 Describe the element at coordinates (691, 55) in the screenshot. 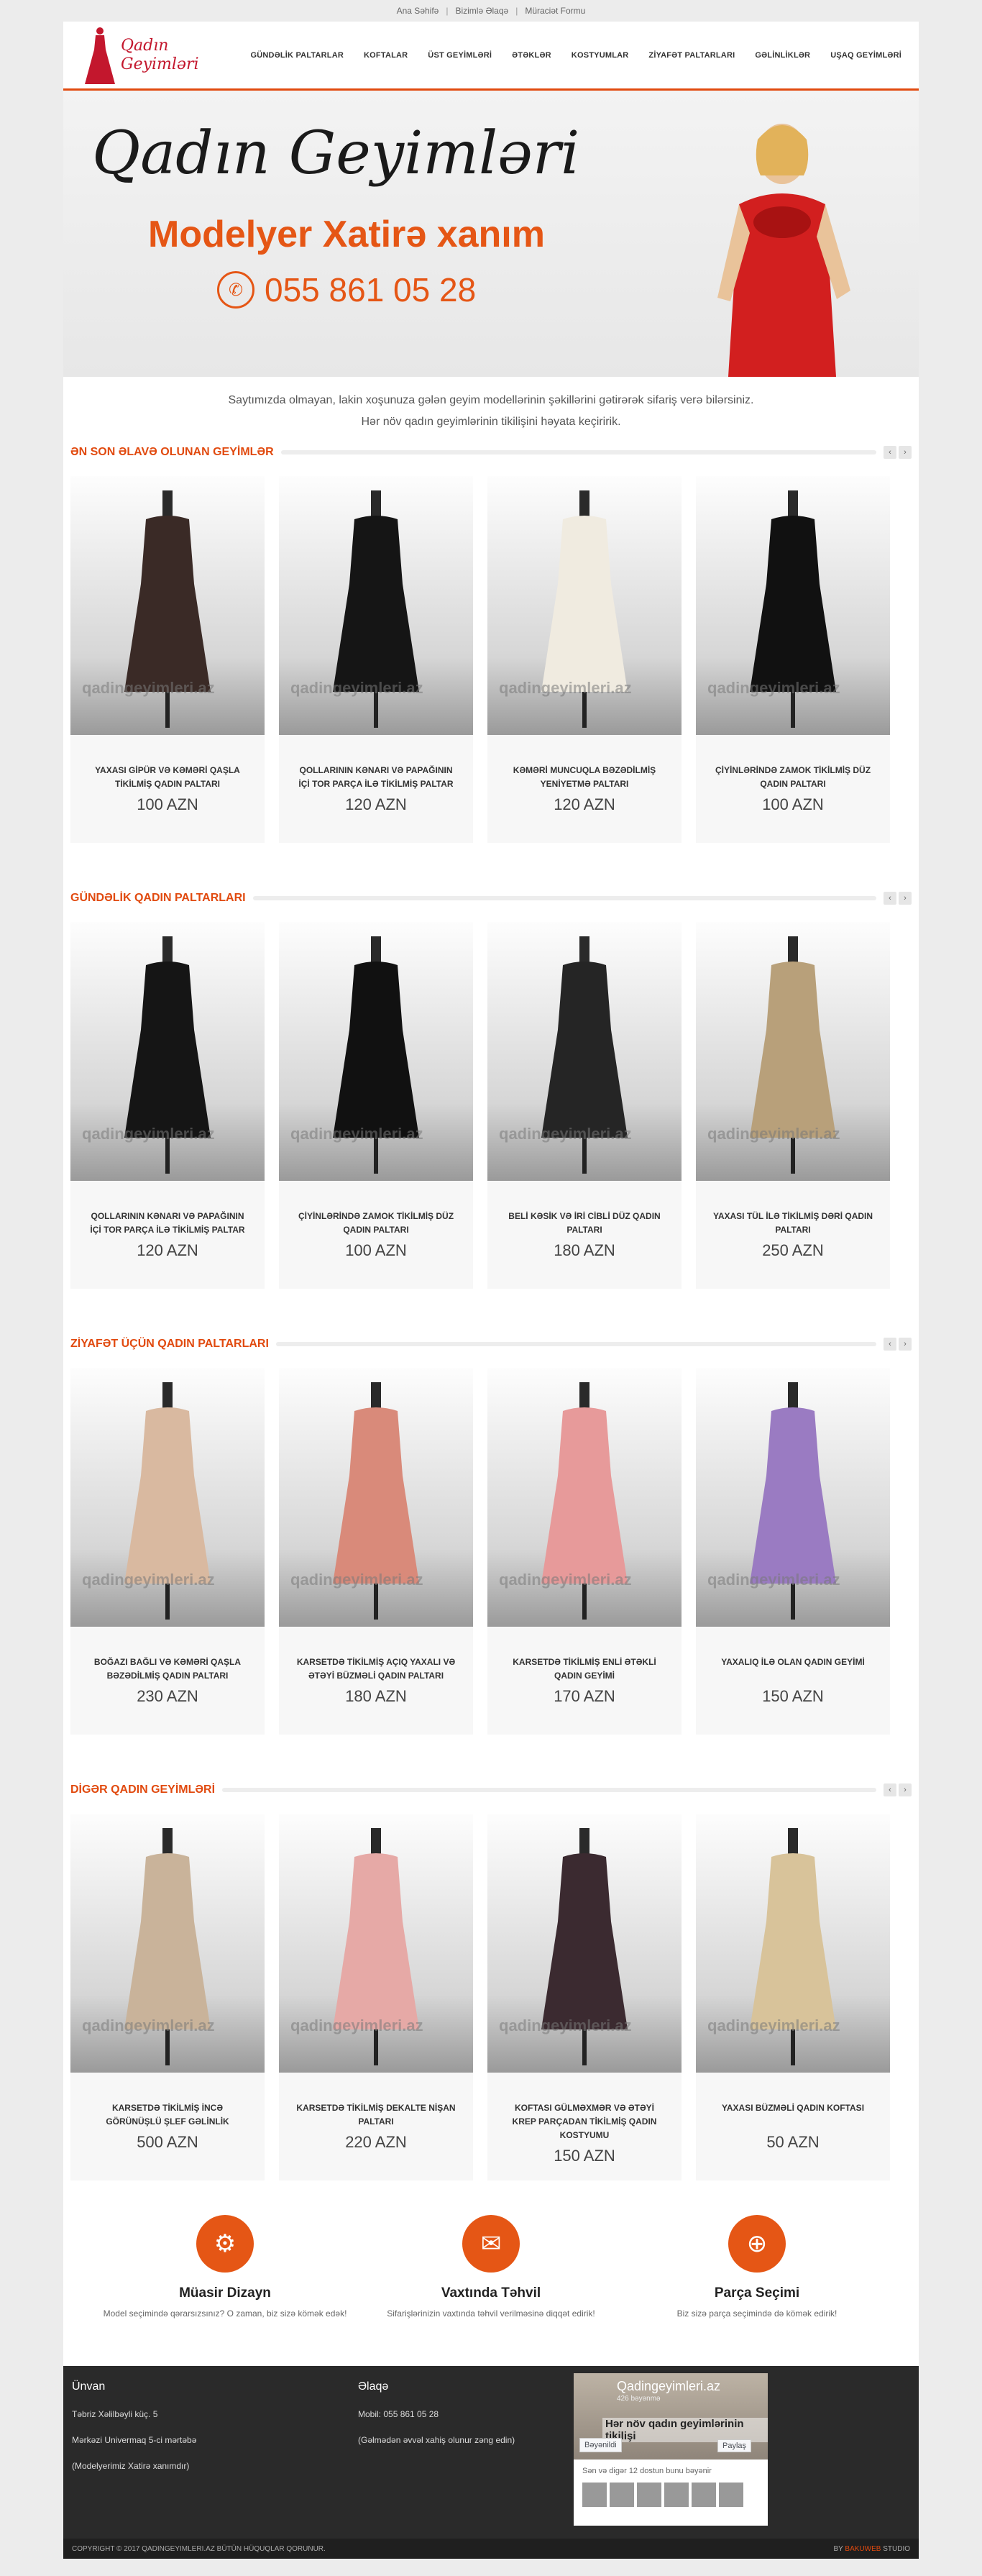

I see `nav-party-dresses: ZİYAFƏT PALTARLARI` at that location.